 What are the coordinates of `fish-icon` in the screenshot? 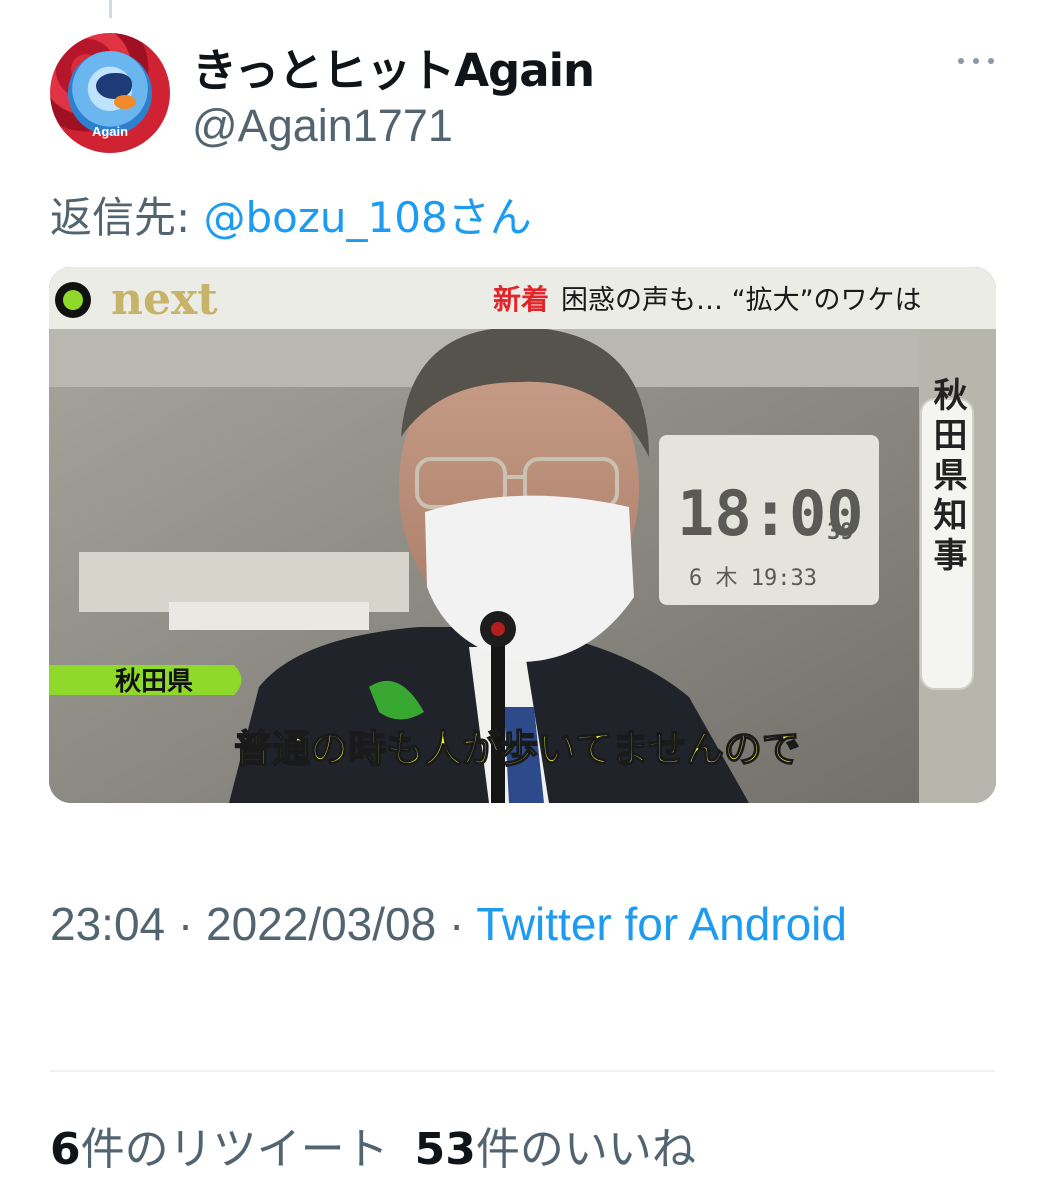 It's located at (125, 102).